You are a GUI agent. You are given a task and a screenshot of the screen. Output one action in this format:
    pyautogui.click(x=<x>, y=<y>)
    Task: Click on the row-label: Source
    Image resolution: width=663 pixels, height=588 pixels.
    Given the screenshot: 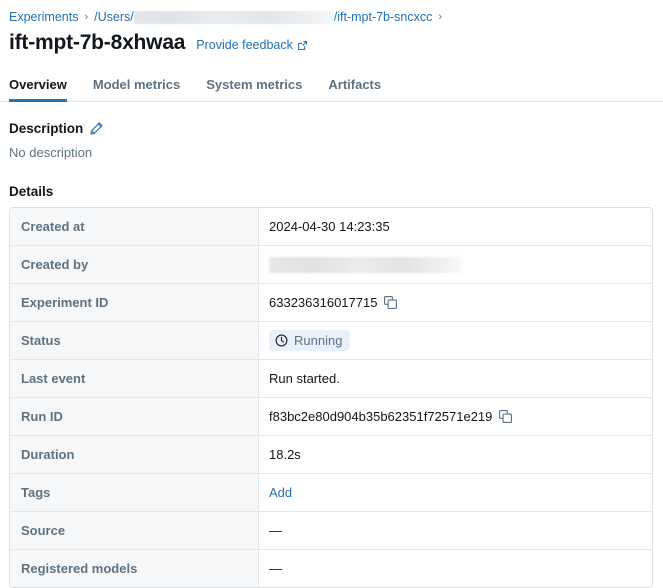 What is the action you would take?
    pyautogui.click(x=134, y=530)
    